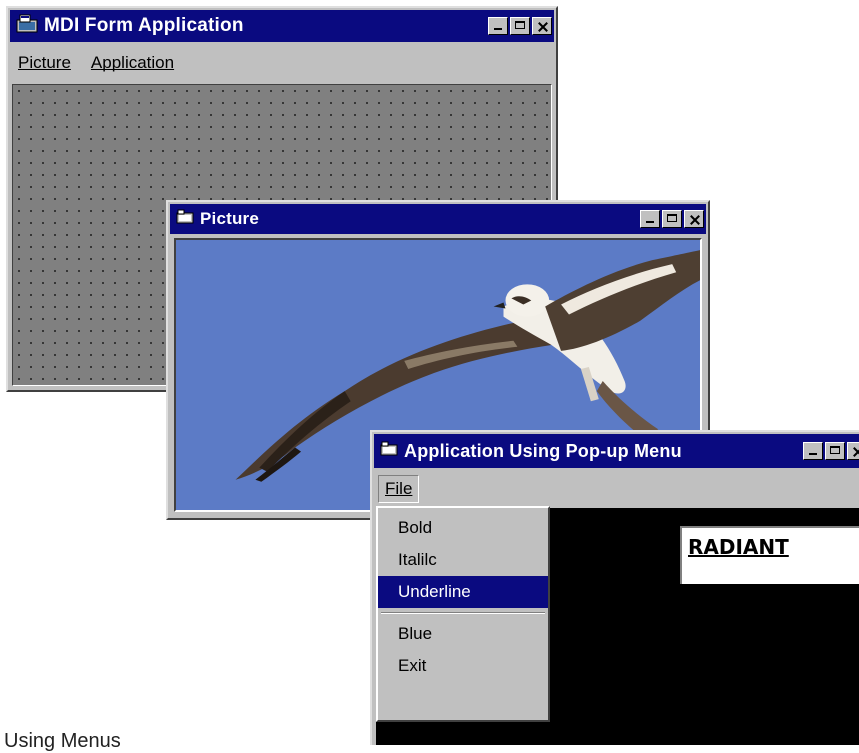 The height and width of the screenshot is (753, 859). What do you see at coordinates (27, 26) in the screenshot?
I see `app-icon` at bounding box center [27, 26].